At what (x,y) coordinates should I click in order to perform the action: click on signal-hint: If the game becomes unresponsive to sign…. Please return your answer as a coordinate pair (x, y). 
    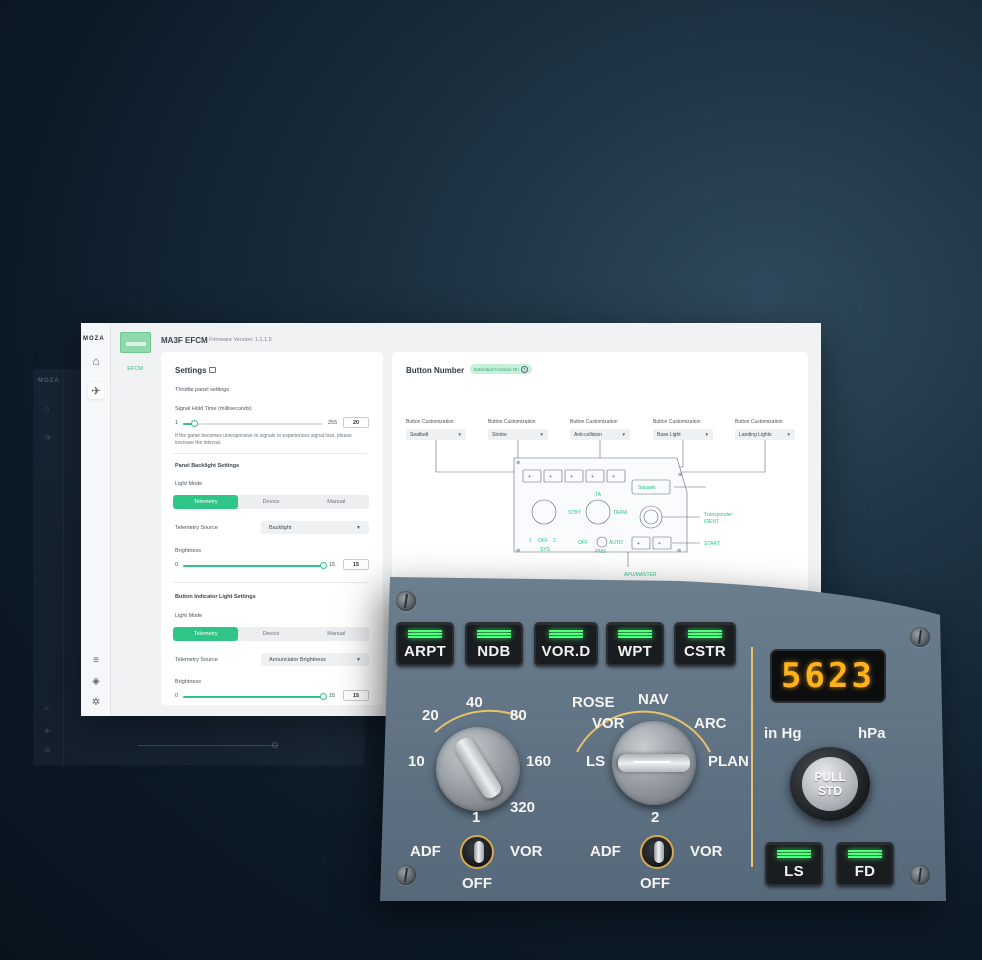
    Looking at the image, I should click on (263, 439).